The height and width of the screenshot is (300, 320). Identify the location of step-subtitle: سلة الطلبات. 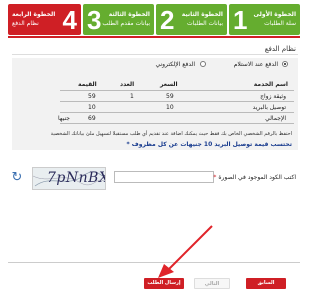
(280, 23).